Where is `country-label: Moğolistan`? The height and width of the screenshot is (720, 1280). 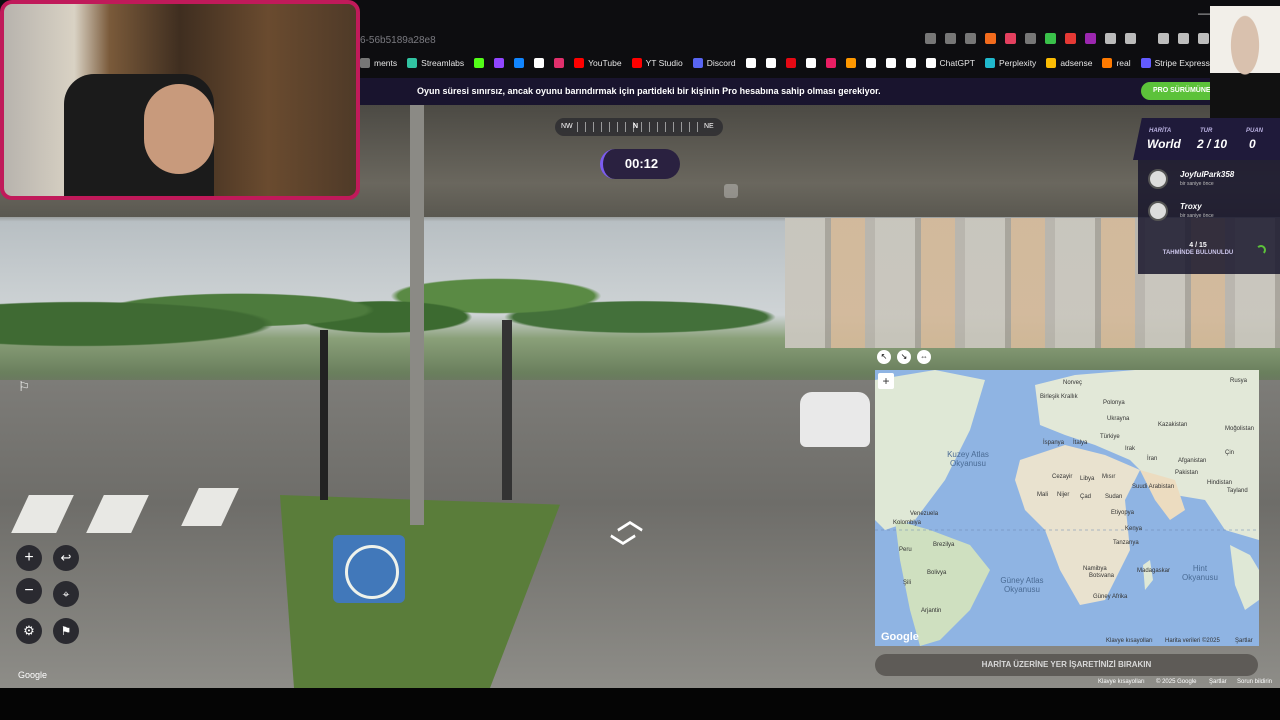 country-label: Moğolistan is located at coordinates (1240, 429).